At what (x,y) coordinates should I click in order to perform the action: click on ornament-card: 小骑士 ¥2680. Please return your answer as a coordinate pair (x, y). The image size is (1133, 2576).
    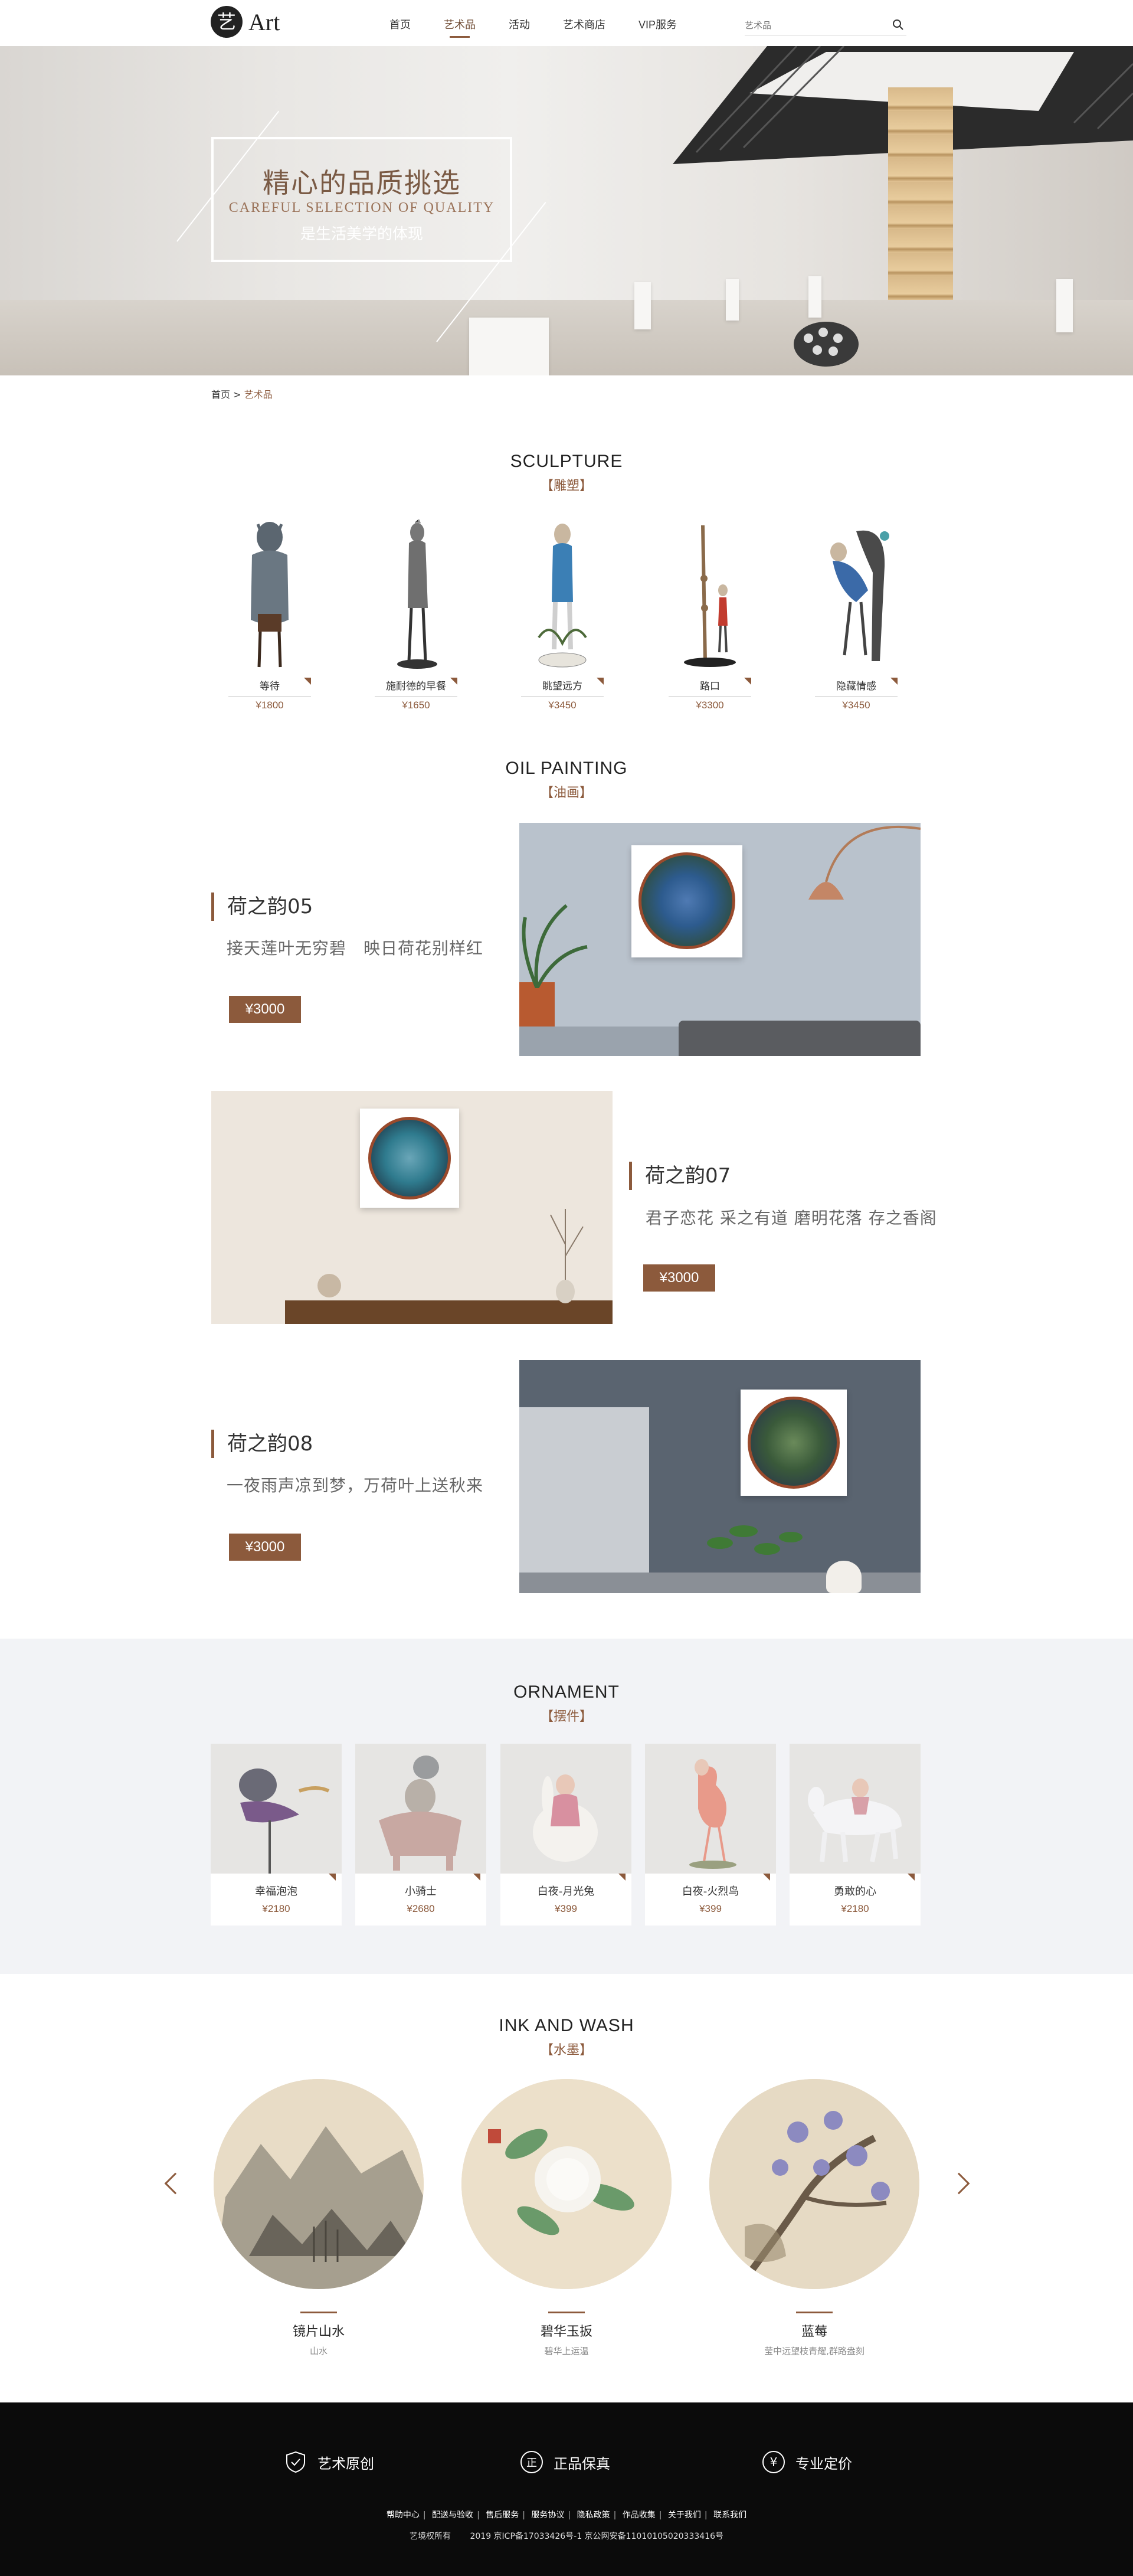
    Looking at the image, I should click on (421, 1835).